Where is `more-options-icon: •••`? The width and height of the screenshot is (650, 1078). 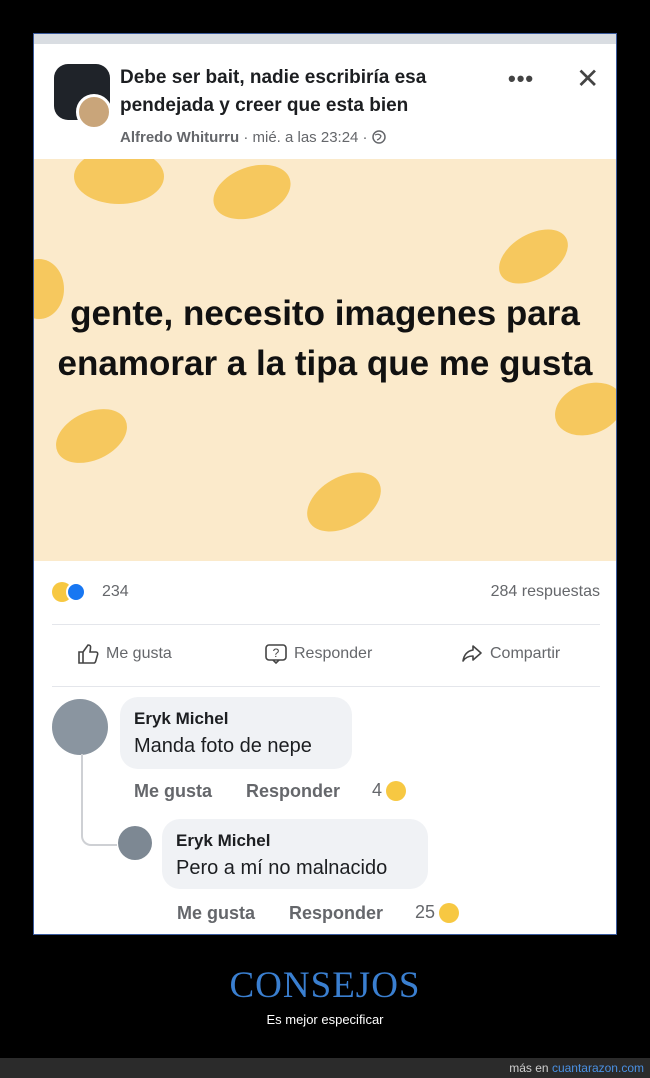 more-options-icon: ••• is located at coordinates (521, 79).